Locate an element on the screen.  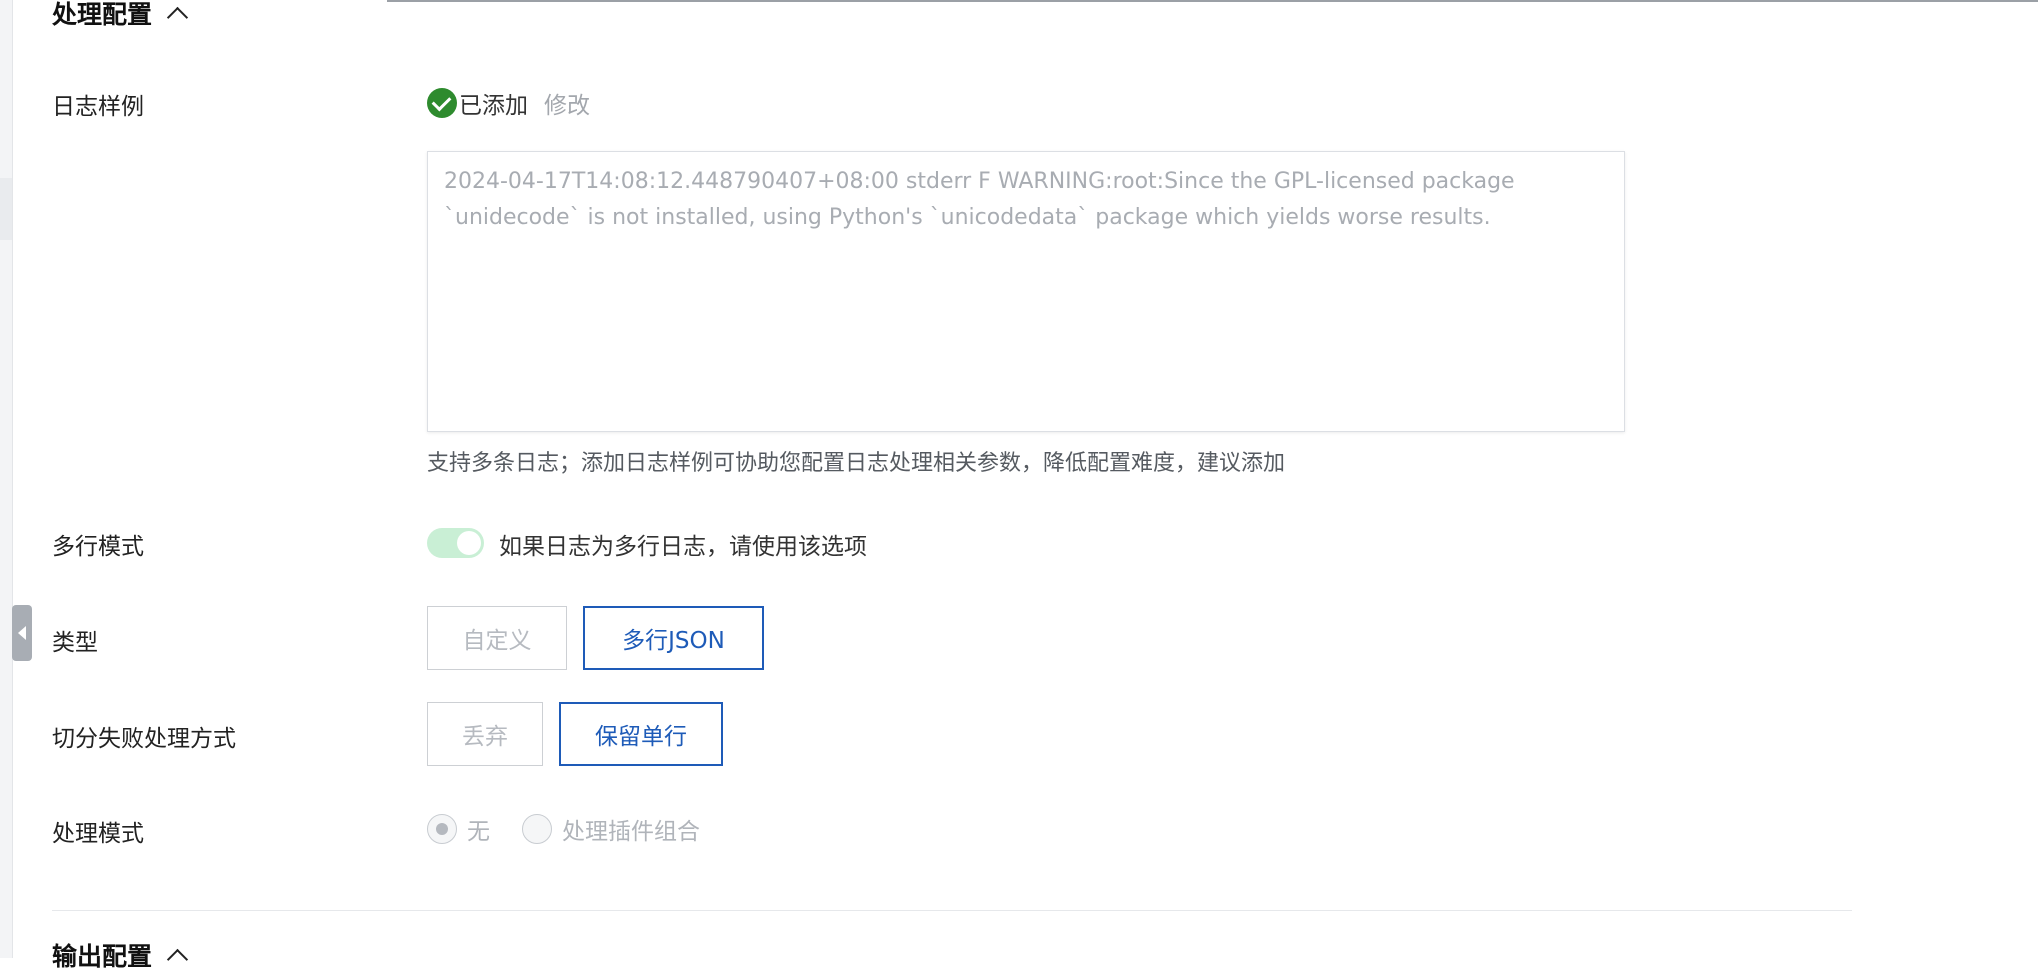
radio-none-label: 无 is located at coordinates (478, 832).